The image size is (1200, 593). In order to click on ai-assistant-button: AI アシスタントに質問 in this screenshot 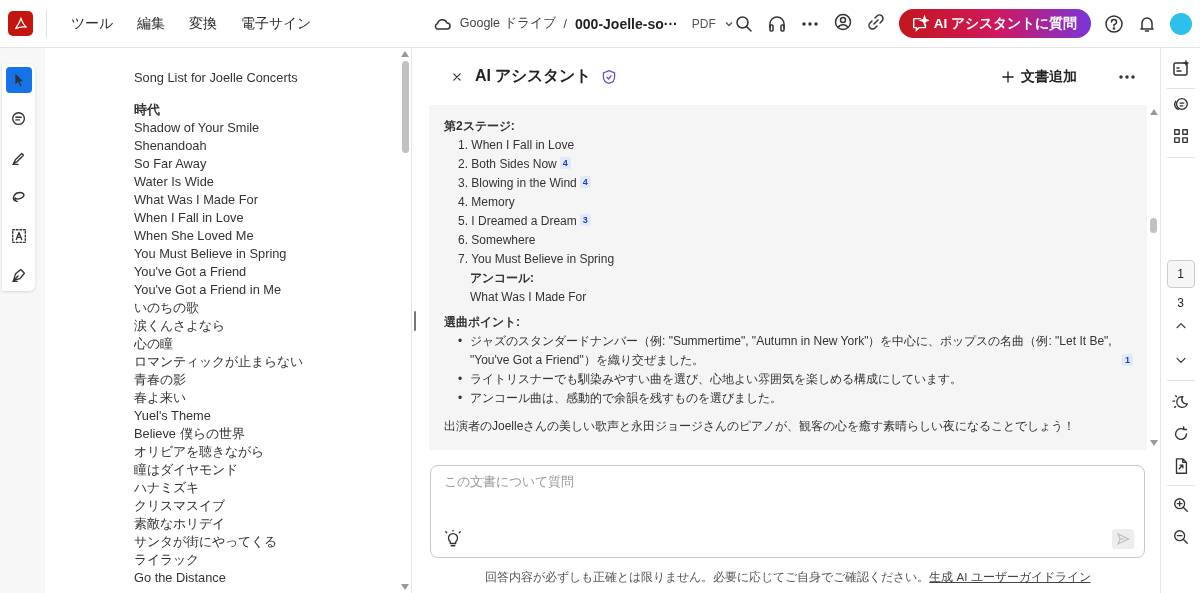, I will do `click(994, 23)`.